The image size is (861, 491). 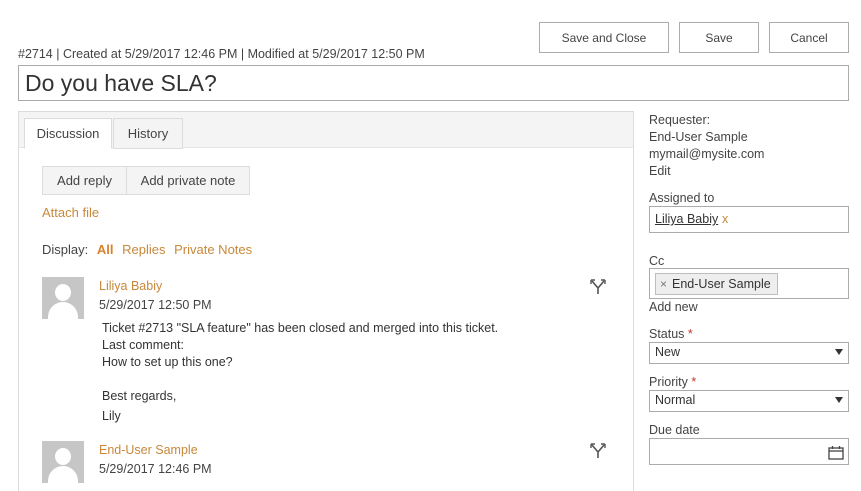 I want to click on status-label: Status *, so click(x=671, y=334).